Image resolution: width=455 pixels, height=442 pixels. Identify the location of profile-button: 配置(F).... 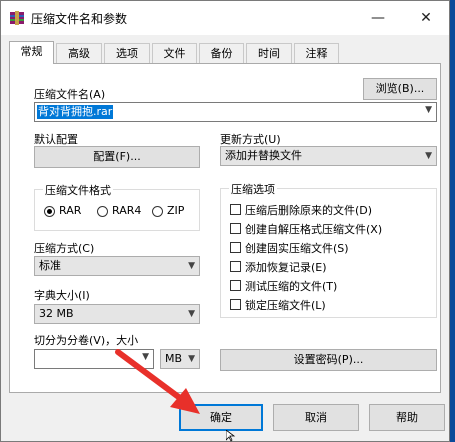
(117, 157).